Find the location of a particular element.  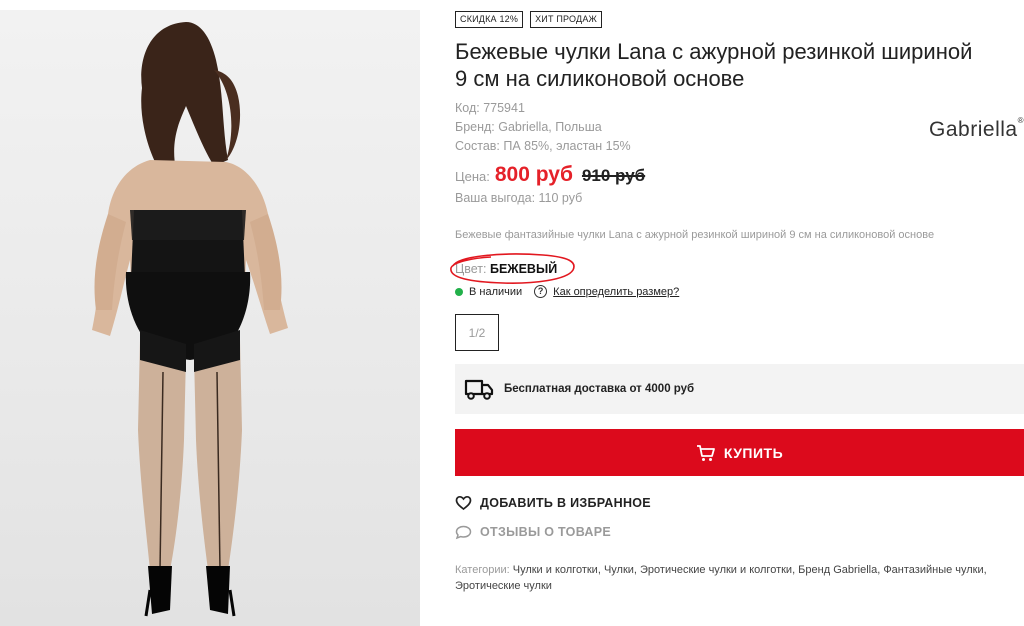

registered-mark: ® is located at coordinates (1020, 120).